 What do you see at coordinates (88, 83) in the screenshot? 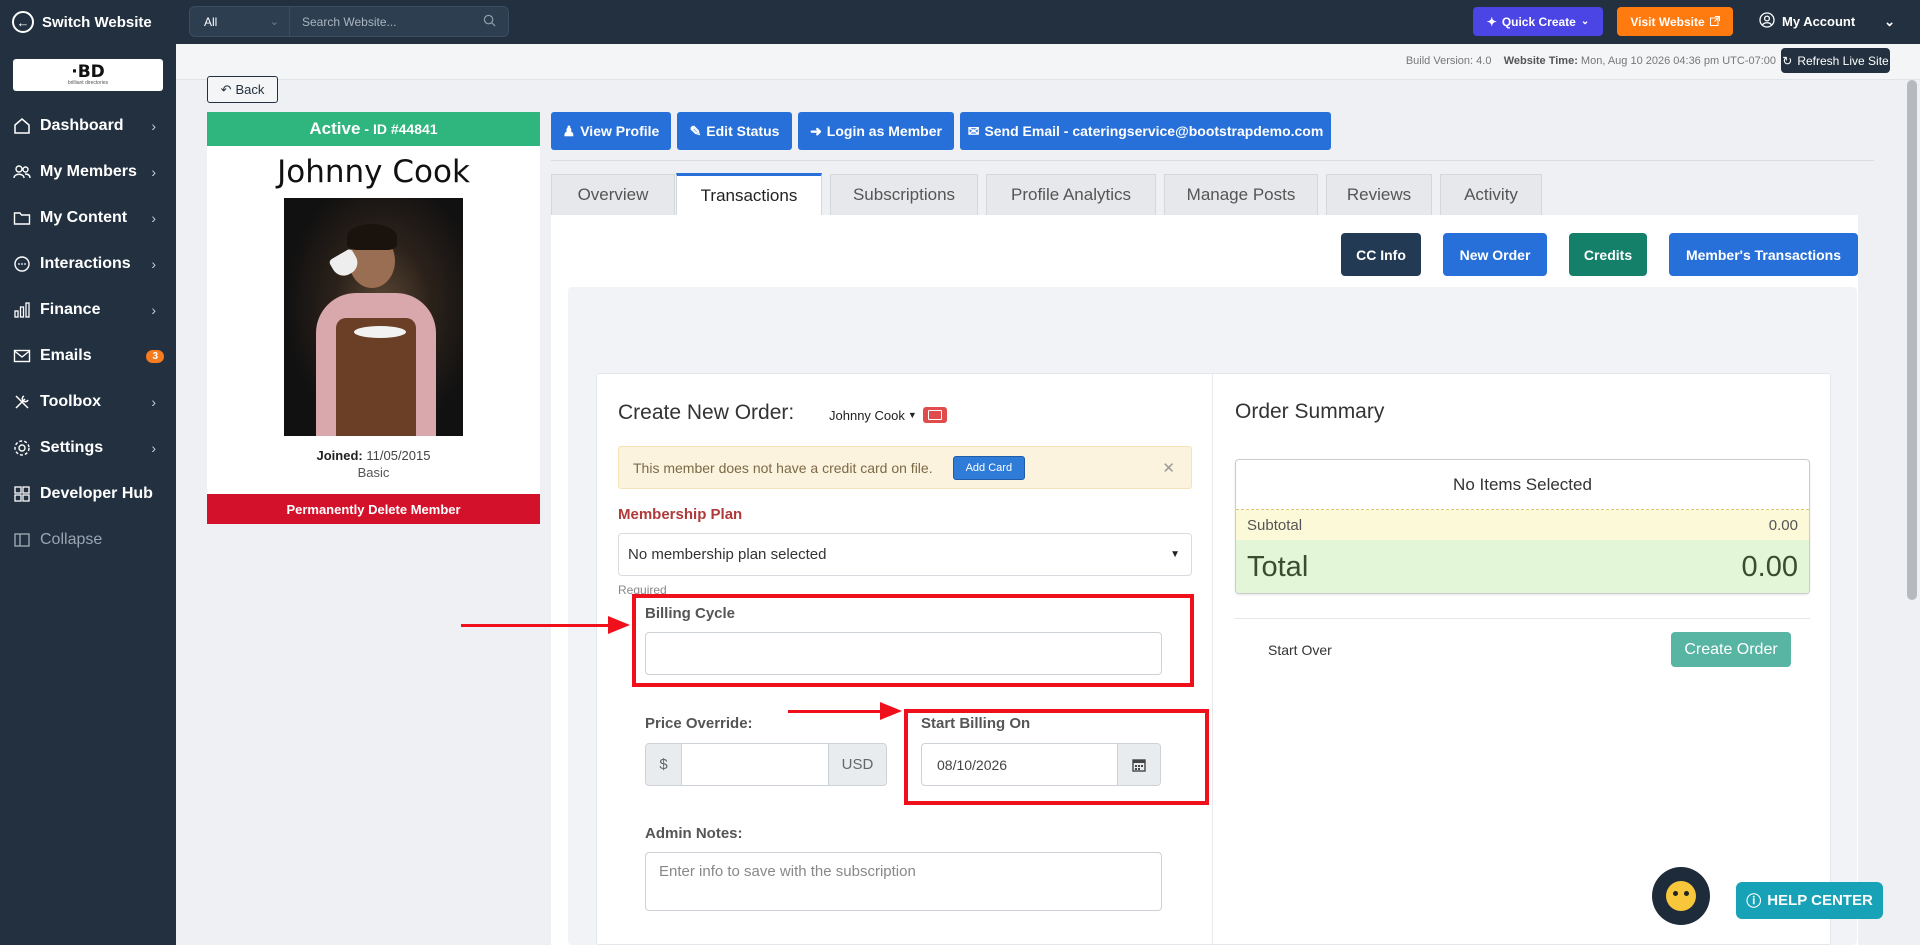
I see `logo-text: brilliant directories` at bounding box center [88, 83].